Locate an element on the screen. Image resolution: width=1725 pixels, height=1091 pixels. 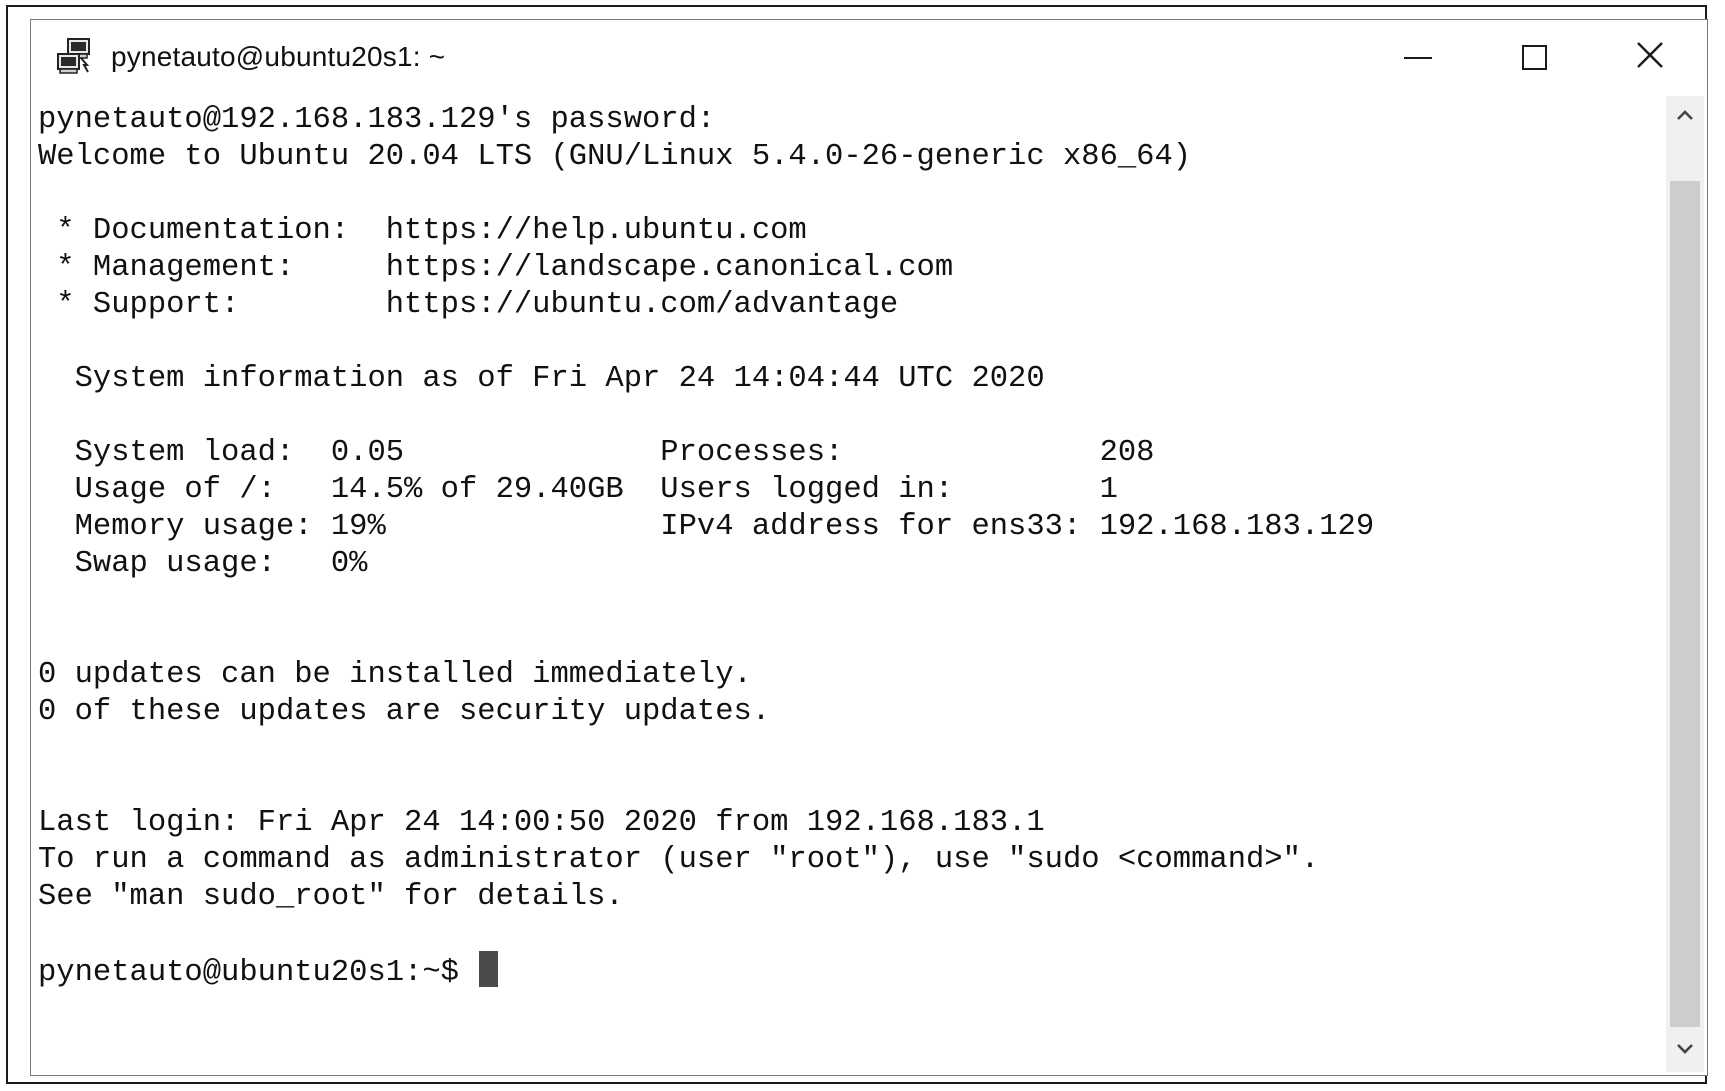
terminal-line: * Support: https://ubuntu.com/advantage is located at coordinates (468, 305).